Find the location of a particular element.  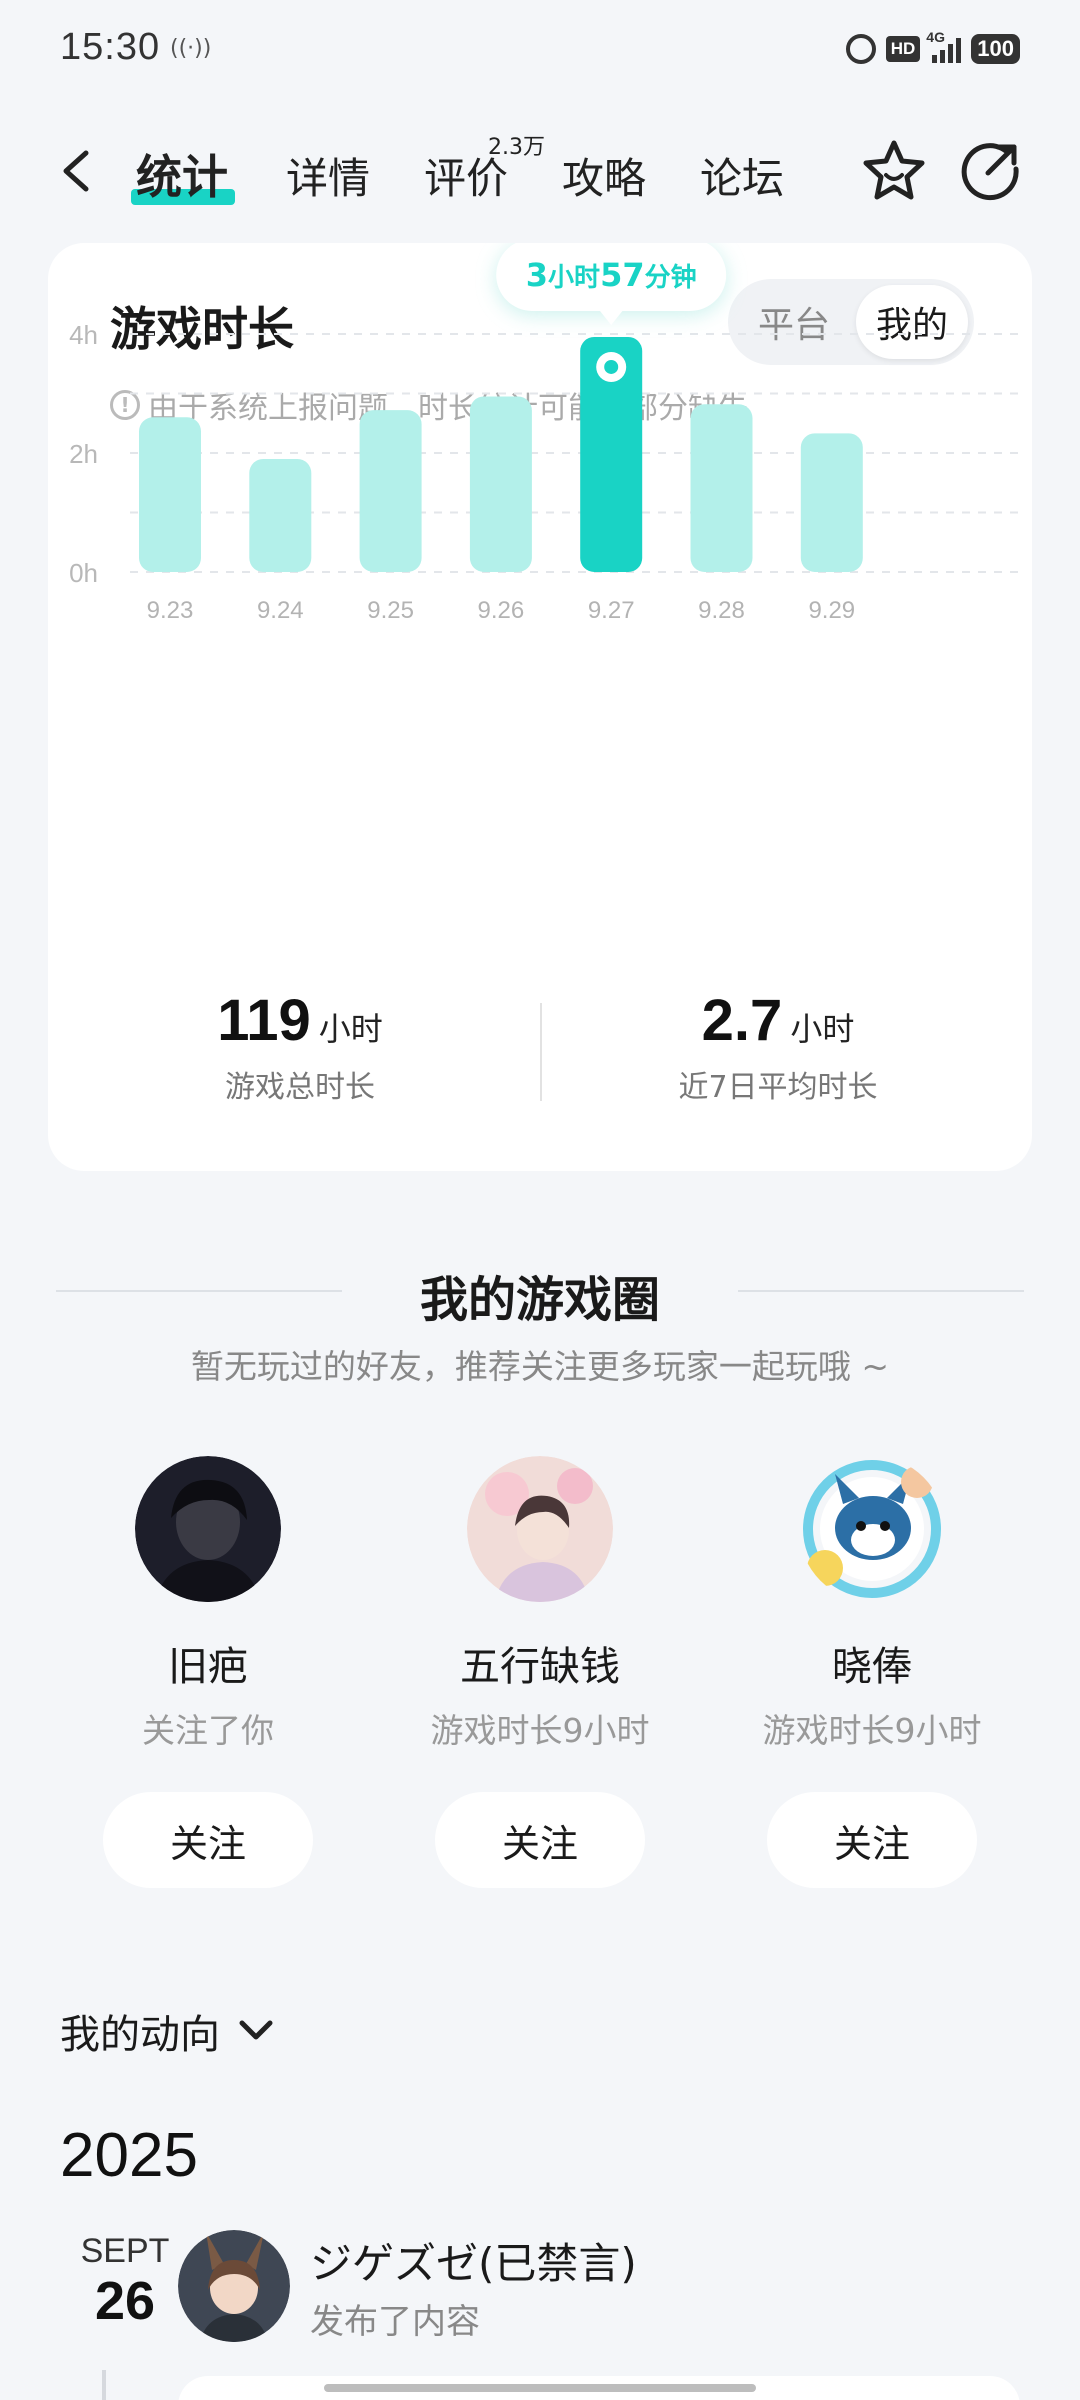

timeline-year: 2025 is located at coordinates (129, 2155).